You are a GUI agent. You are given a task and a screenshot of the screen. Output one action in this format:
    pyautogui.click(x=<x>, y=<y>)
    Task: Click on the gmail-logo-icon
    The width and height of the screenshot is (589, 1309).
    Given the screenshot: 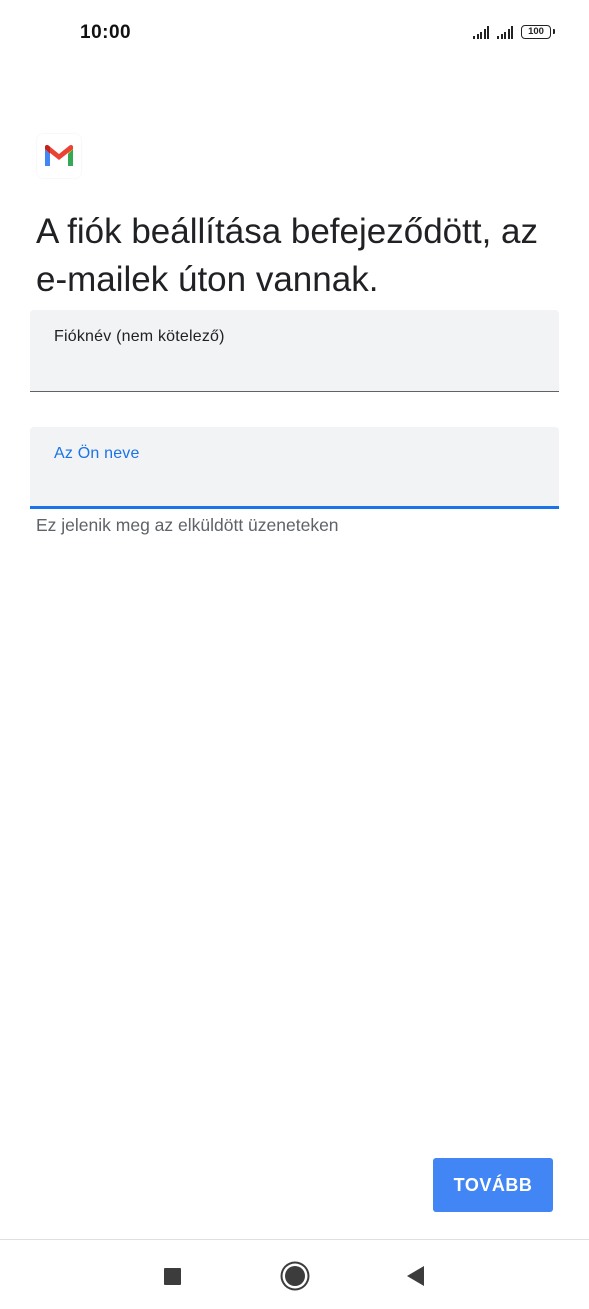 What is the action you would take?
    pyautogui.click(x=59, y=156)
    